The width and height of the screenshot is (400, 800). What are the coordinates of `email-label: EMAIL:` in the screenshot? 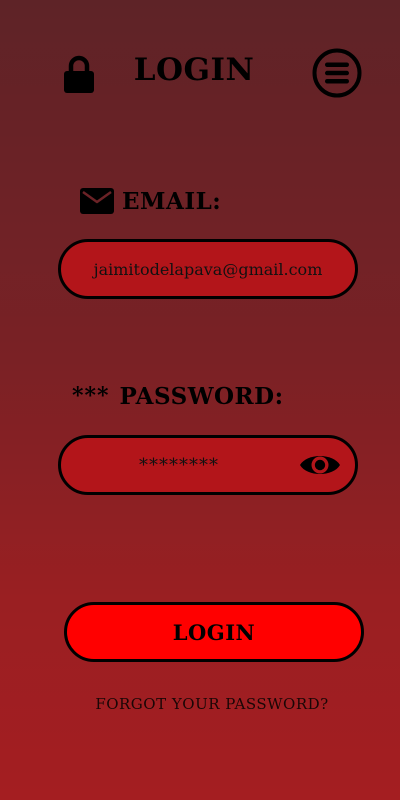 It's located at (172, 201).